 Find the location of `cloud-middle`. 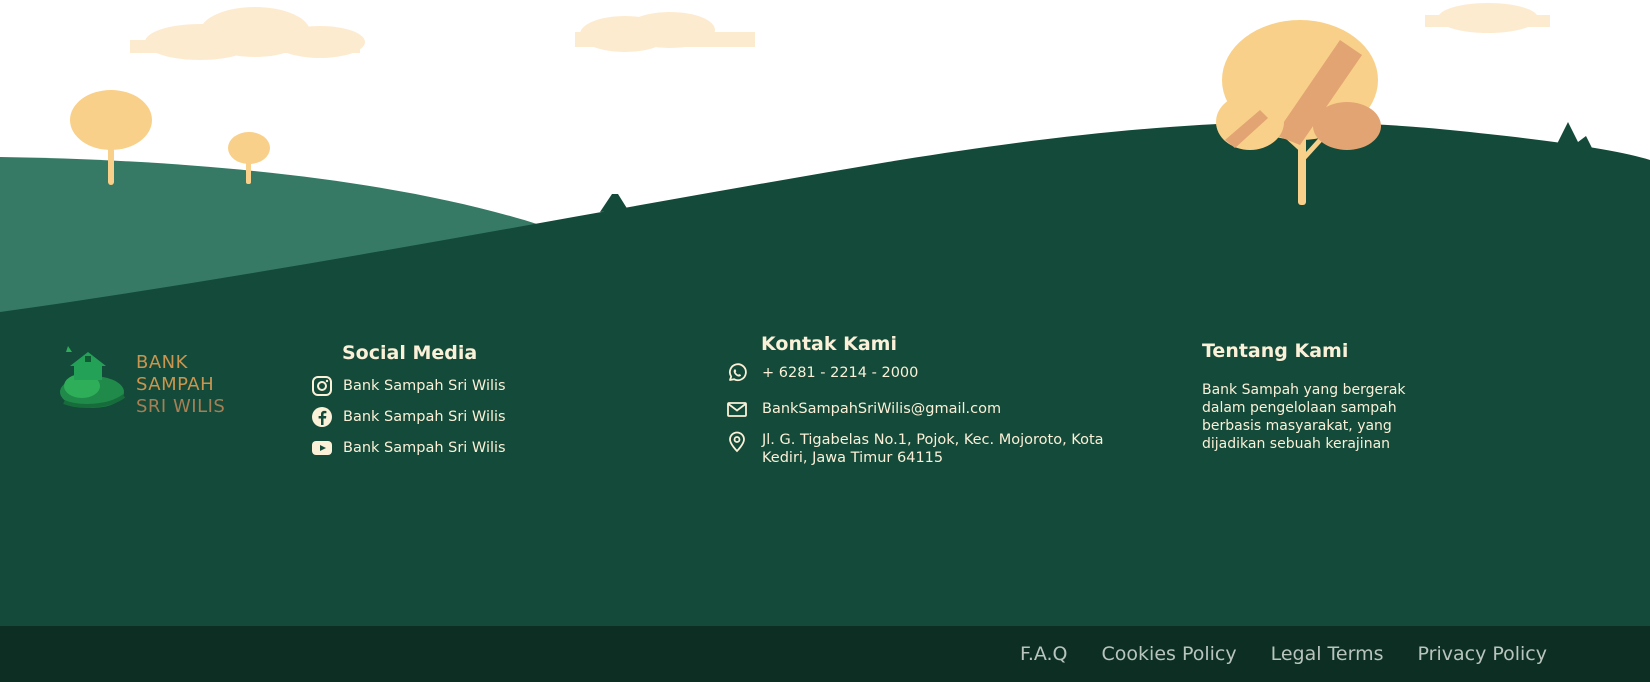

cloud-middle is located at coordinates (665, 32).